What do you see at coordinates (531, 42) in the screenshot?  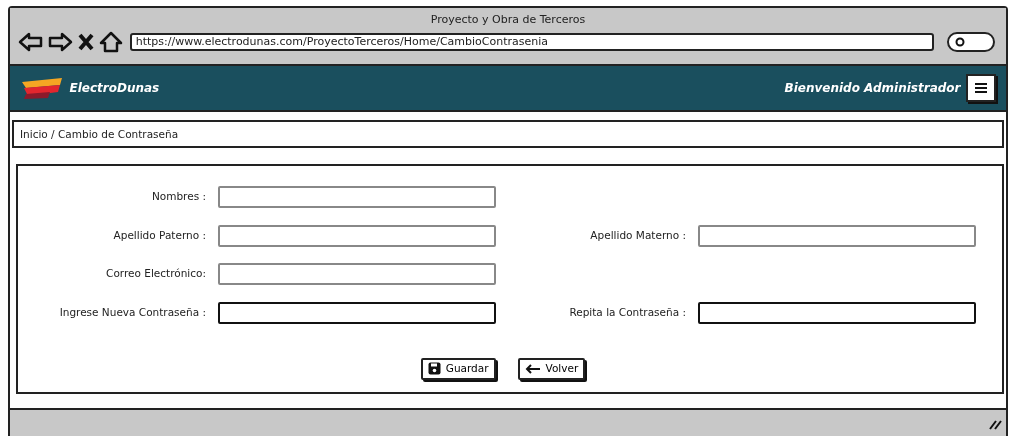 I see `address-bar: https://www.electrodunas.com/ProyectoTerceros/Home/CambioContrasenia` at bounding box center [531, 42].